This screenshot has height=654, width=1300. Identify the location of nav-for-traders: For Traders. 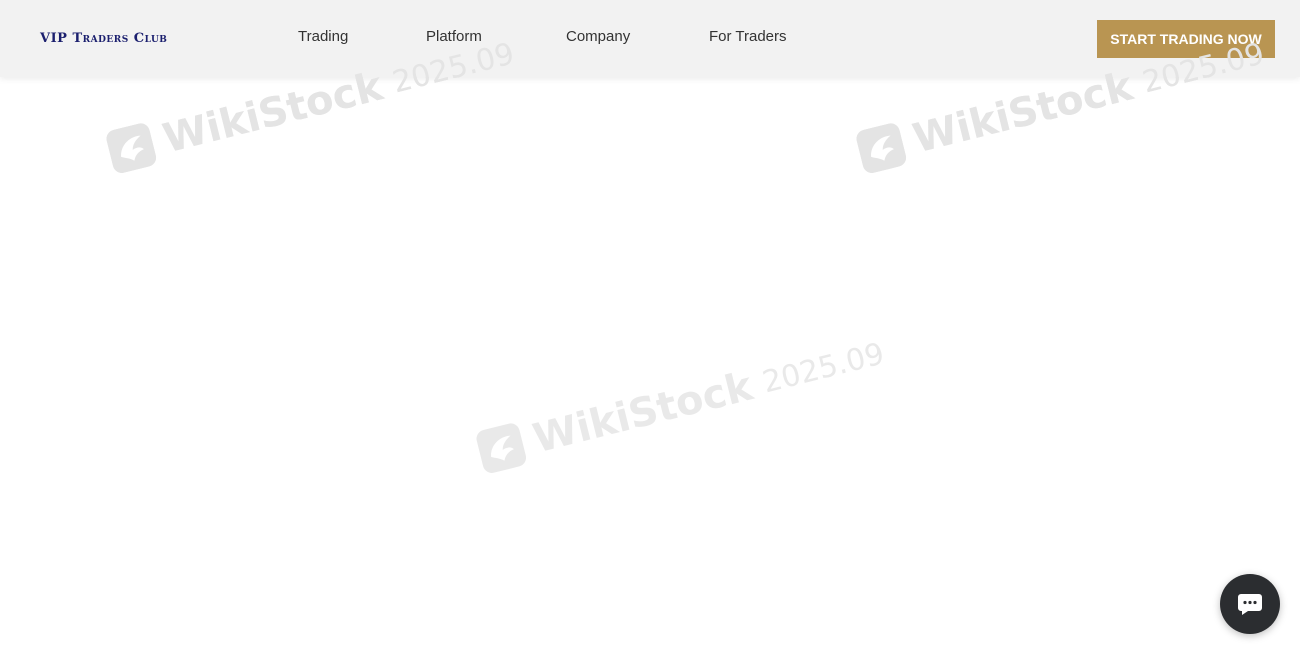
(748, 36).